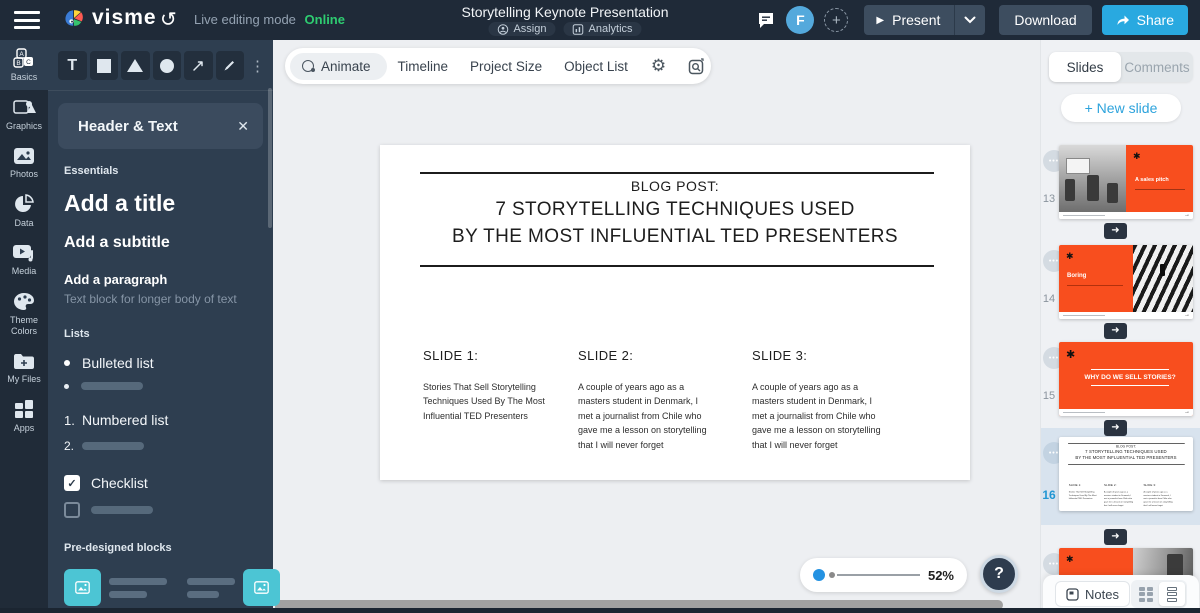  I want to click on new-slide-button: + New slide, so click(1121, 108).